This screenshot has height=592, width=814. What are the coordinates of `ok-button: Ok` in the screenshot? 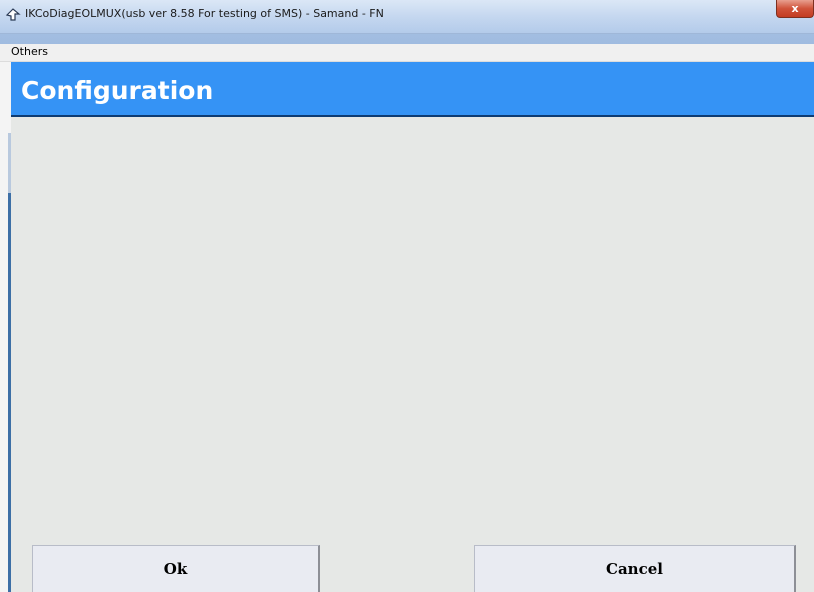 It's located at (176, 568).